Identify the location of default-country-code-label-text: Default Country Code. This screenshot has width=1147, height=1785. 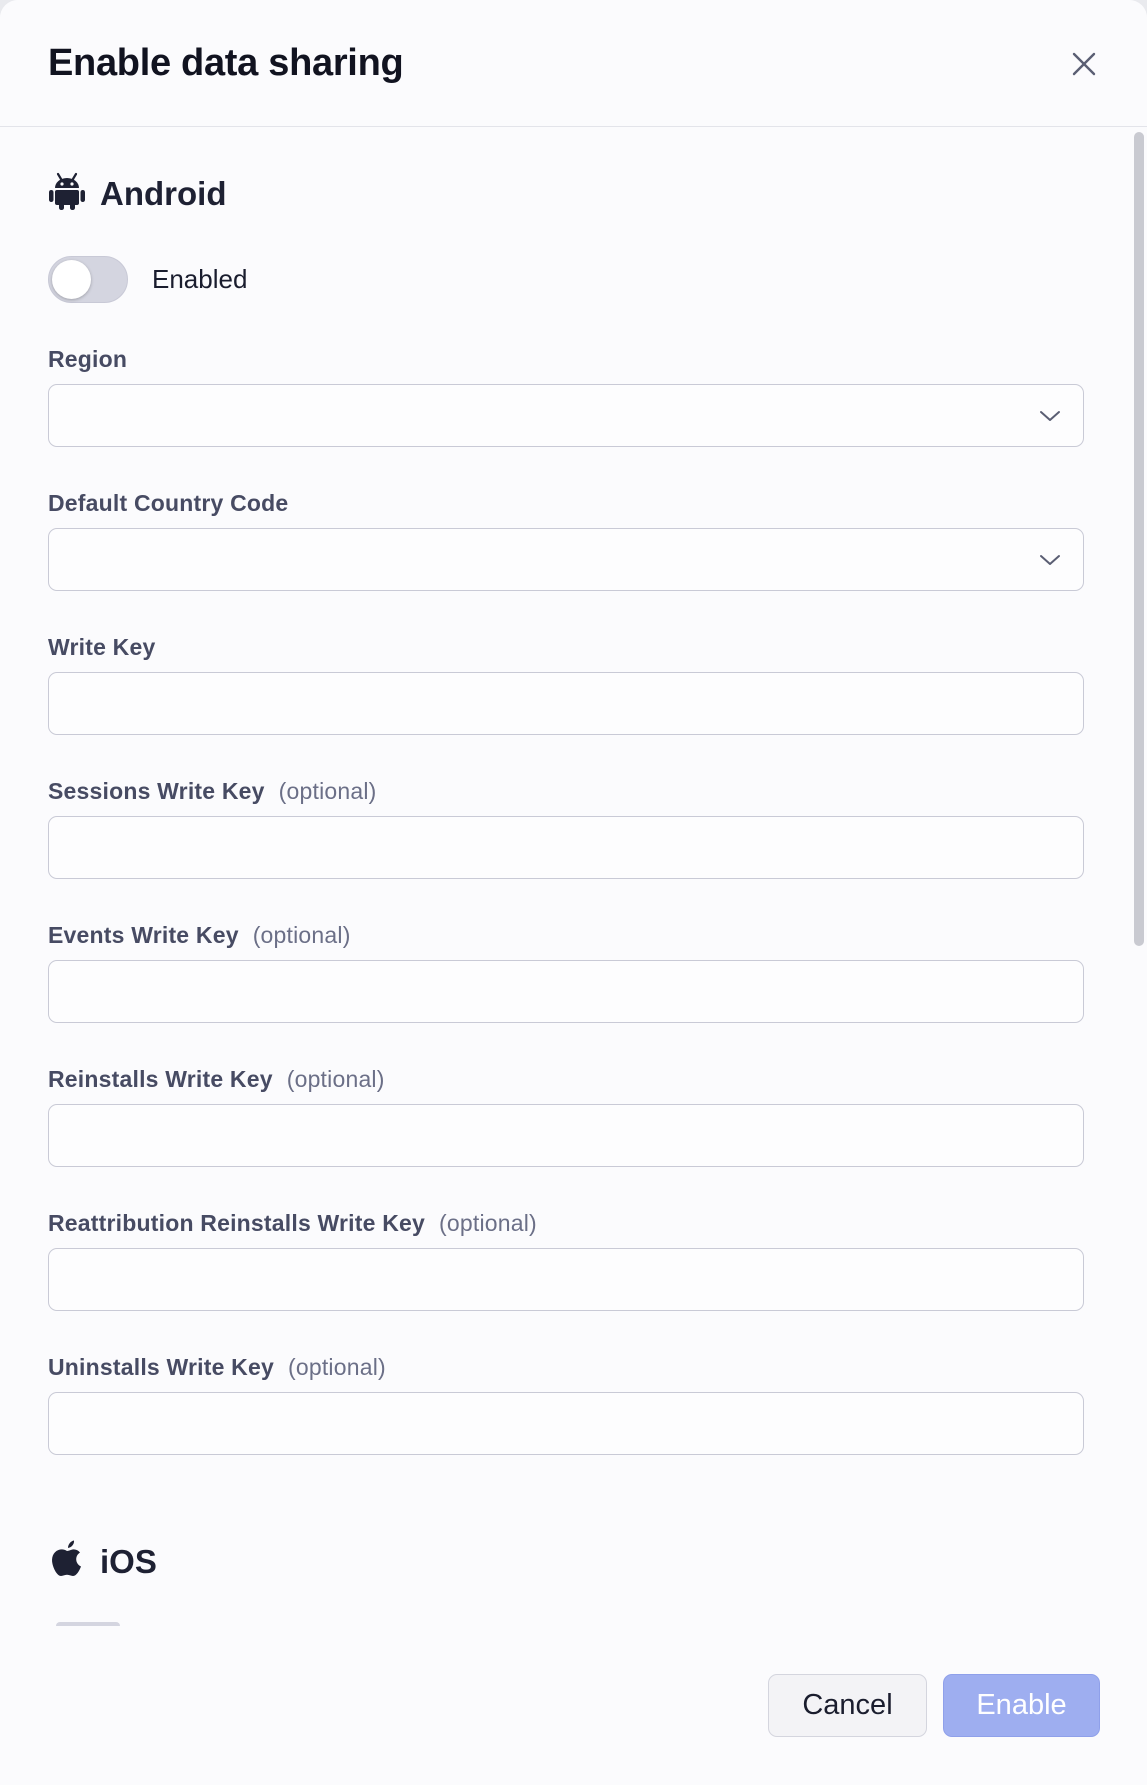
(168, 503).